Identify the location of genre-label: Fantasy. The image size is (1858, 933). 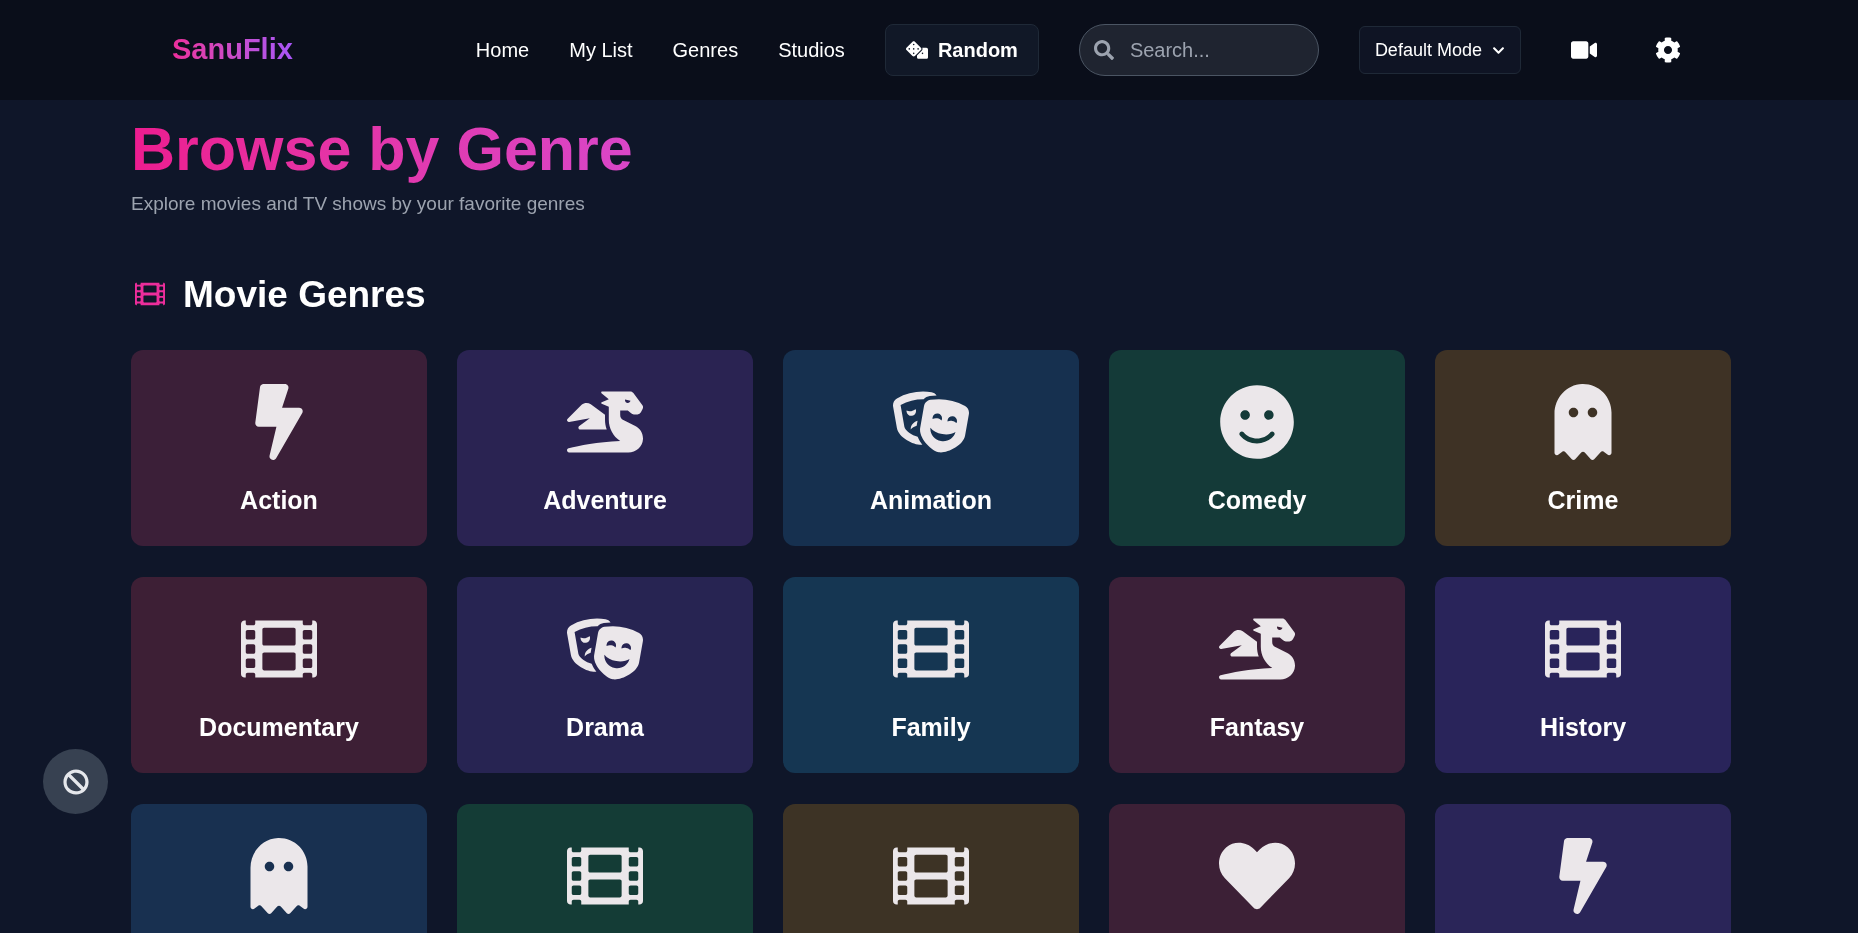
(1257, 727).